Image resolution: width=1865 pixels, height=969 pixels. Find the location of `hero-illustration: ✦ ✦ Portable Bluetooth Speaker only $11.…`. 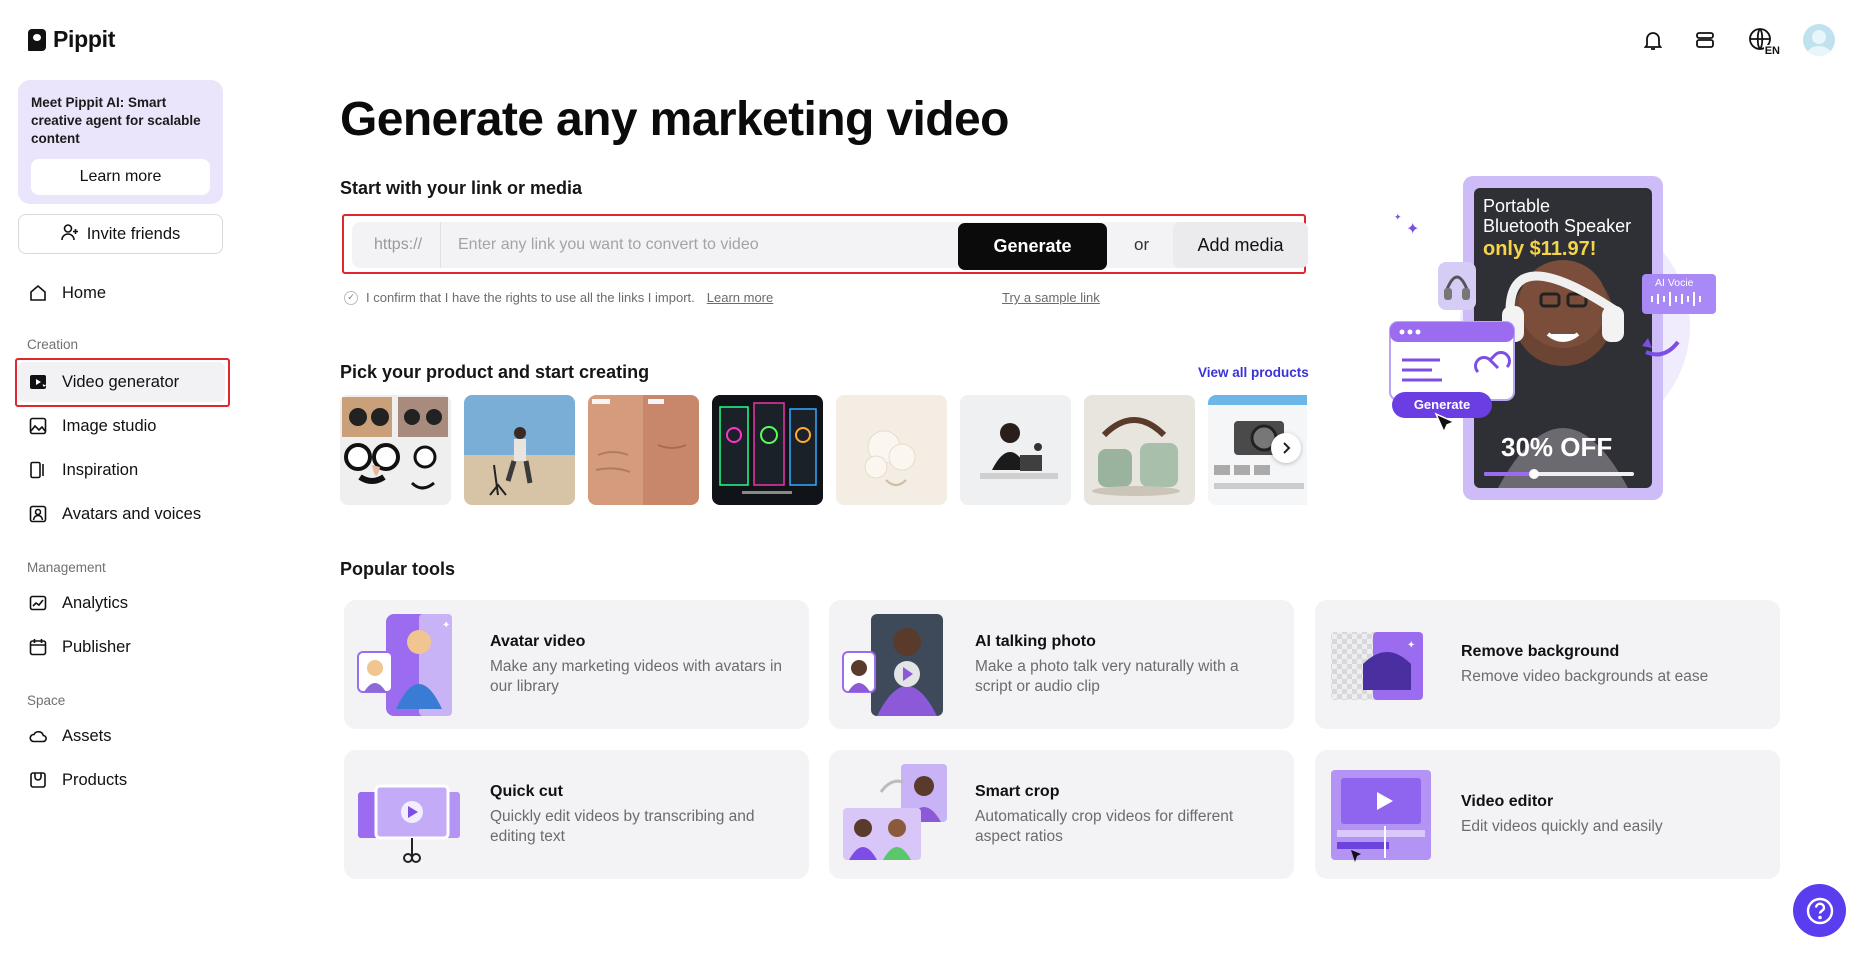

hero-illustration: ✦ ✦ Portable Bluetooth Speaker only $11.… is located at coordinates (1550, 341).